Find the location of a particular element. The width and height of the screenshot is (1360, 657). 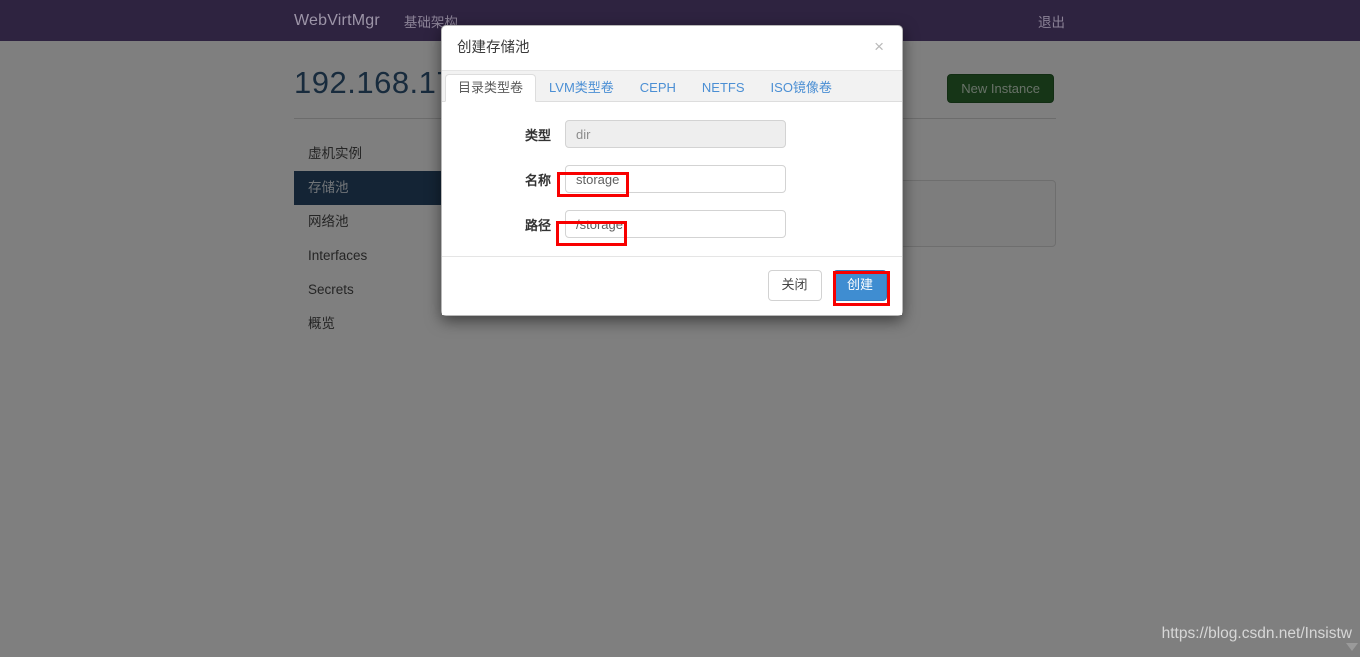

scroll-down-arrow-icon is located at coordinates (1352, 647).